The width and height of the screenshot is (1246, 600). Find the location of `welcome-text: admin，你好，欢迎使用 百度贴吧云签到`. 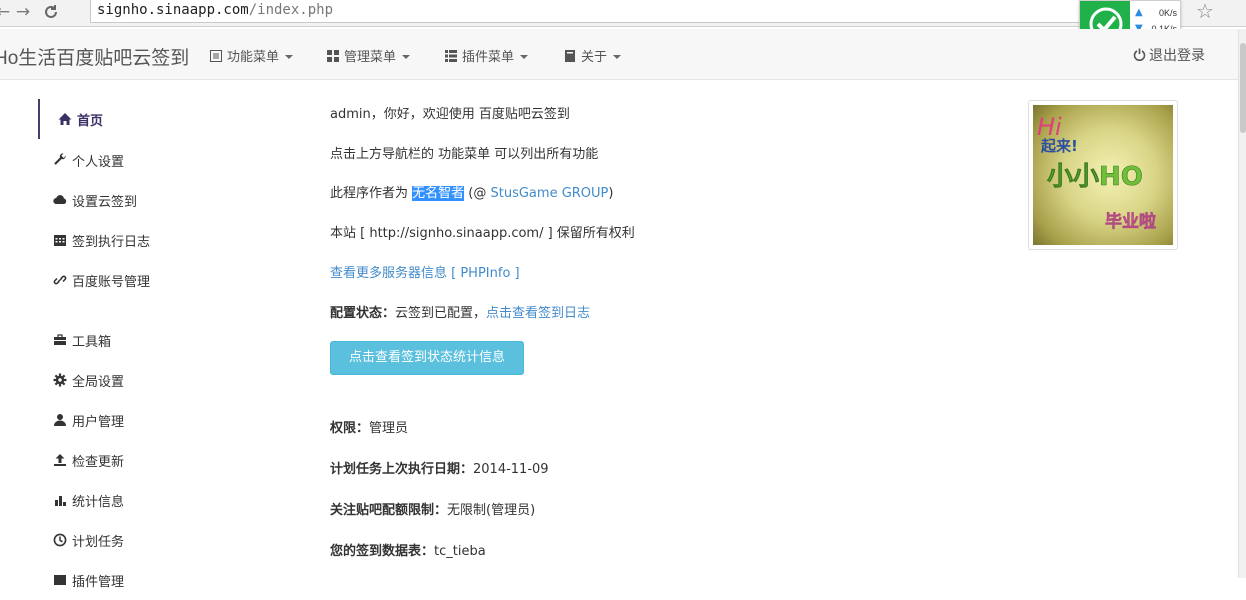

welcome-text: admin，你好，欢迎使用 百度贴吧云签到 is located at coordinates (450, 114).